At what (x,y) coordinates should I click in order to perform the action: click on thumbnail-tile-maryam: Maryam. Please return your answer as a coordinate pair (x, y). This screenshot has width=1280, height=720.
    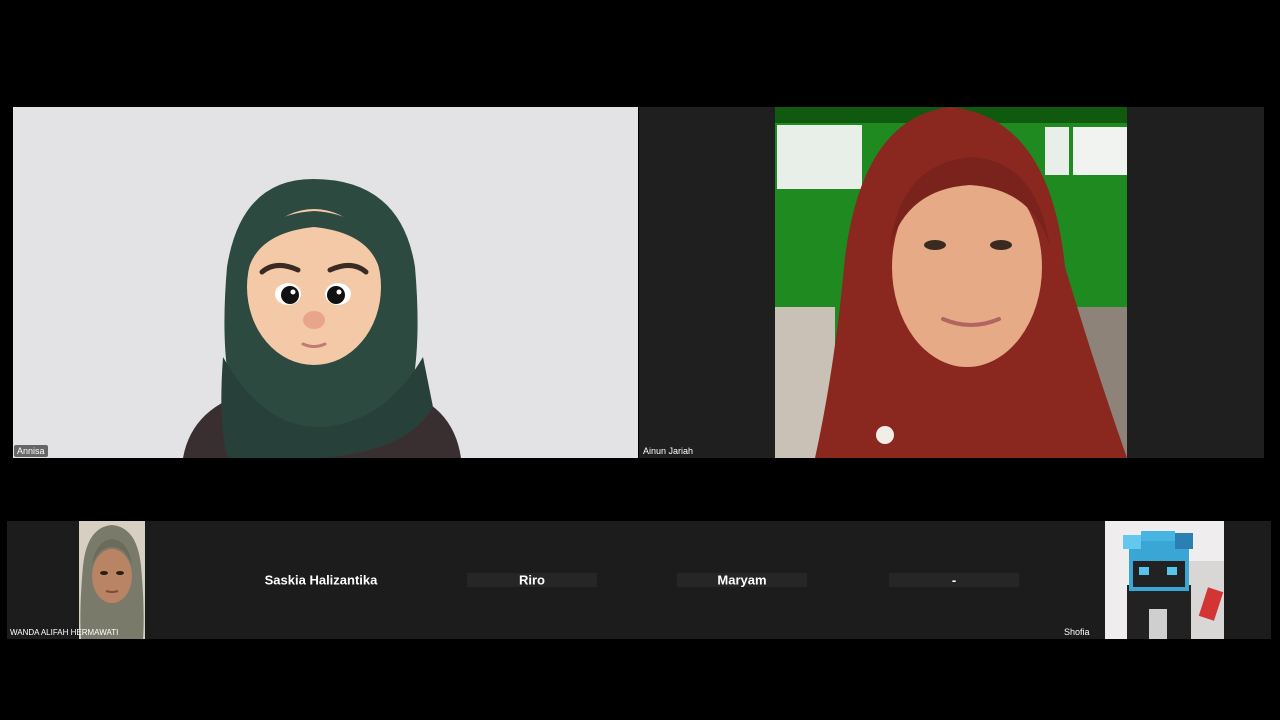
    Looking at the image, I should click on (742, 580).